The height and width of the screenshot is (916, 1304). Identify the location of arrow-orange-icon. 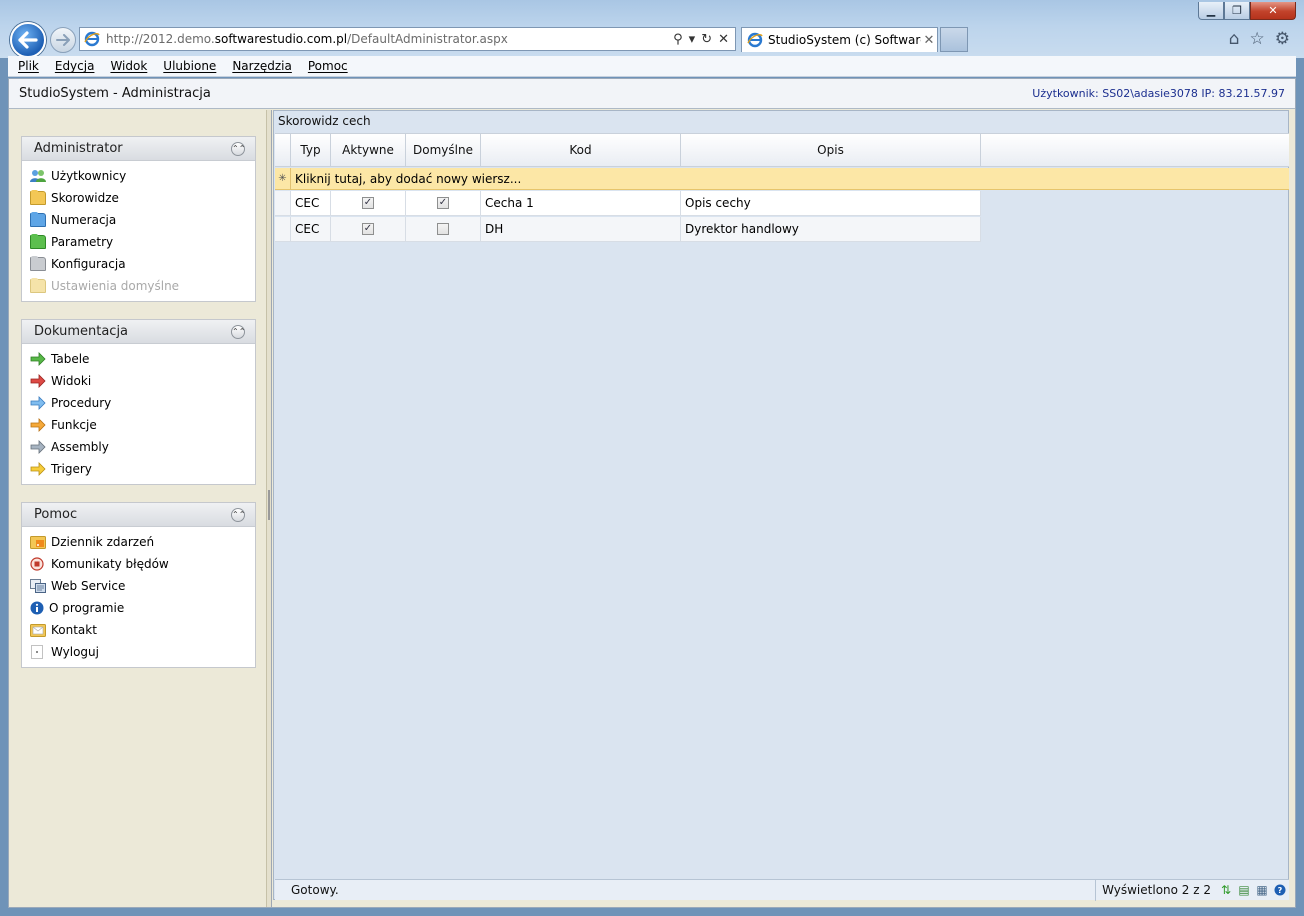
(38, 425).